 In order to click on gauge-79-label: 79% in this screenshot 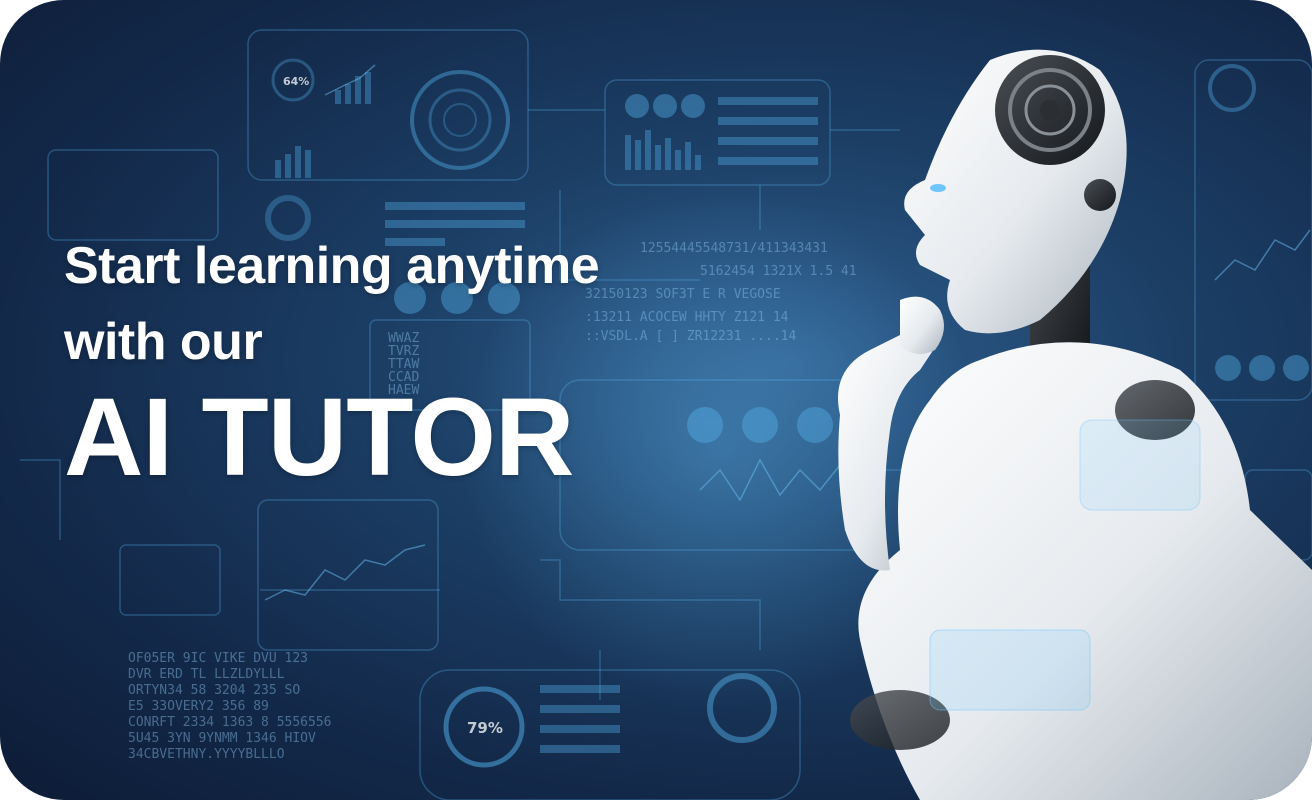, I will do `click(485, 728)`.